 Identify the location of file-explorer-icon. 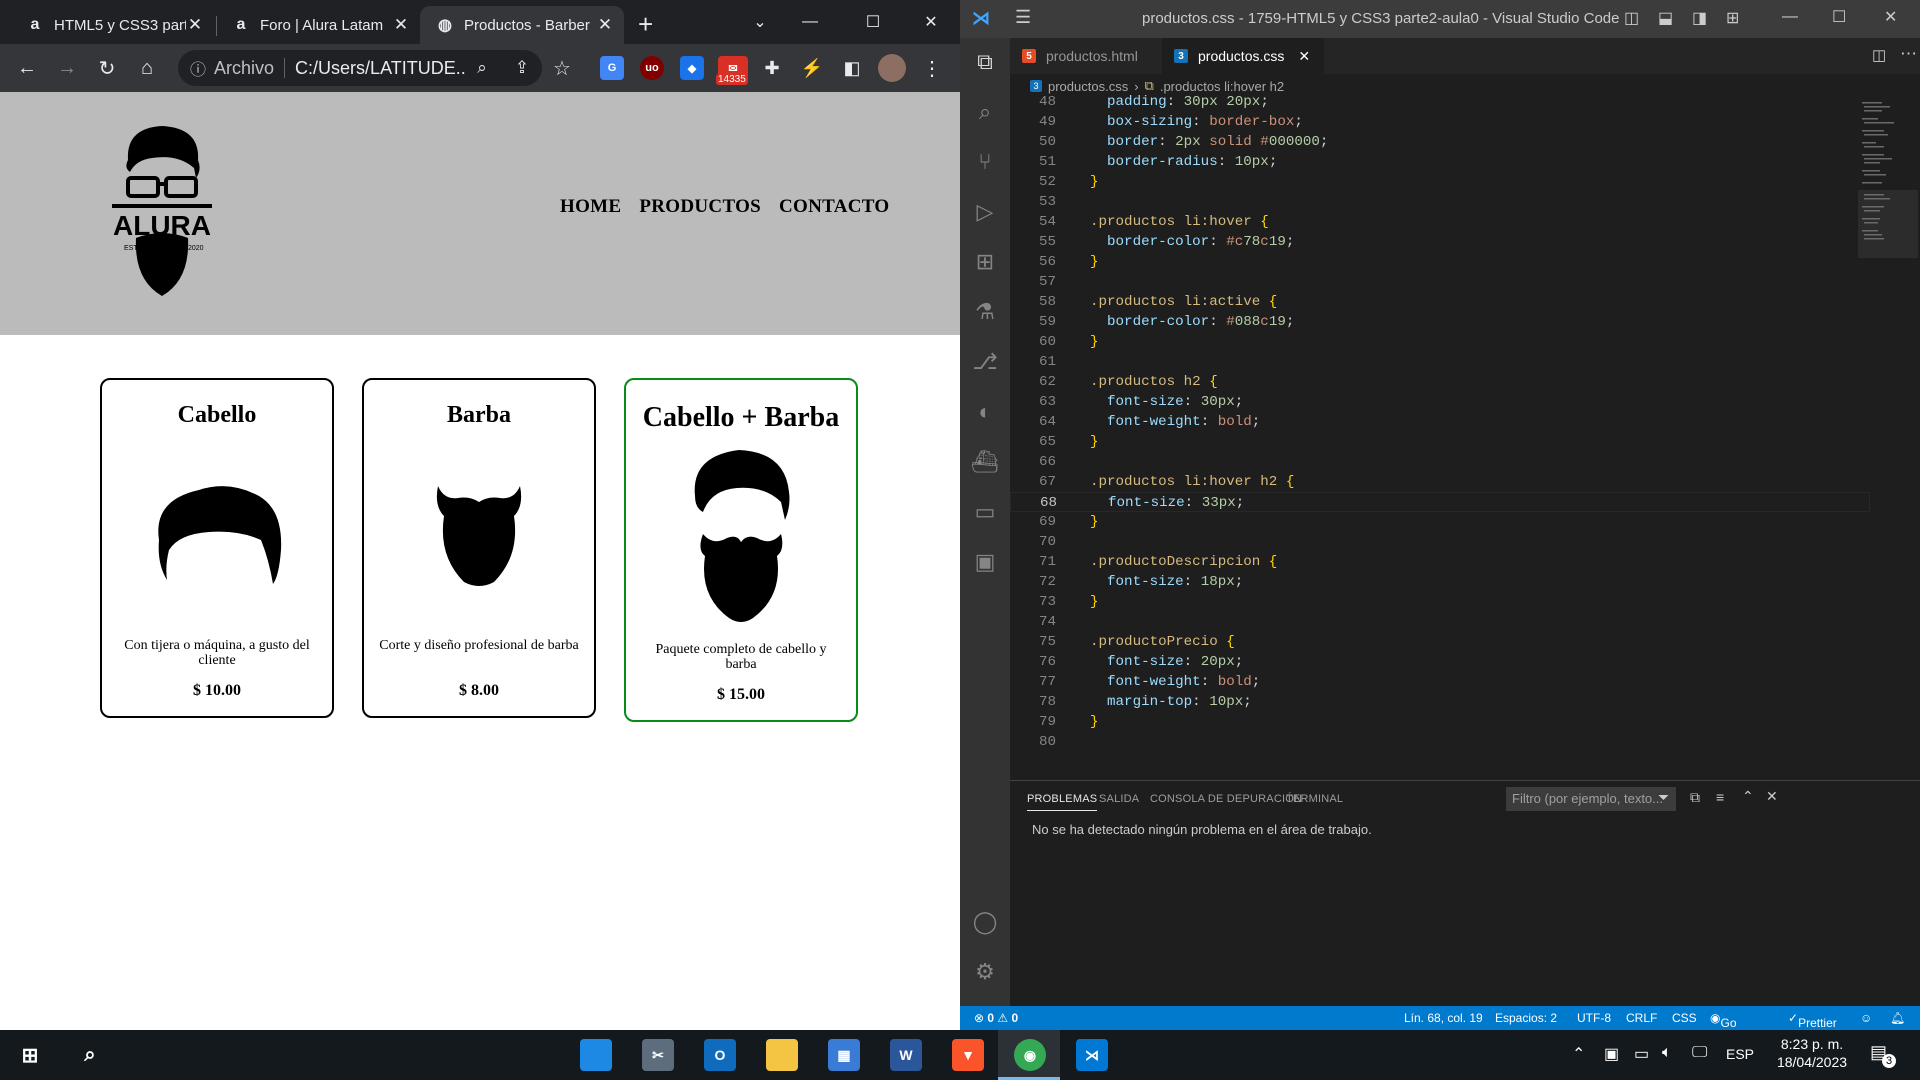
(782, 1055).